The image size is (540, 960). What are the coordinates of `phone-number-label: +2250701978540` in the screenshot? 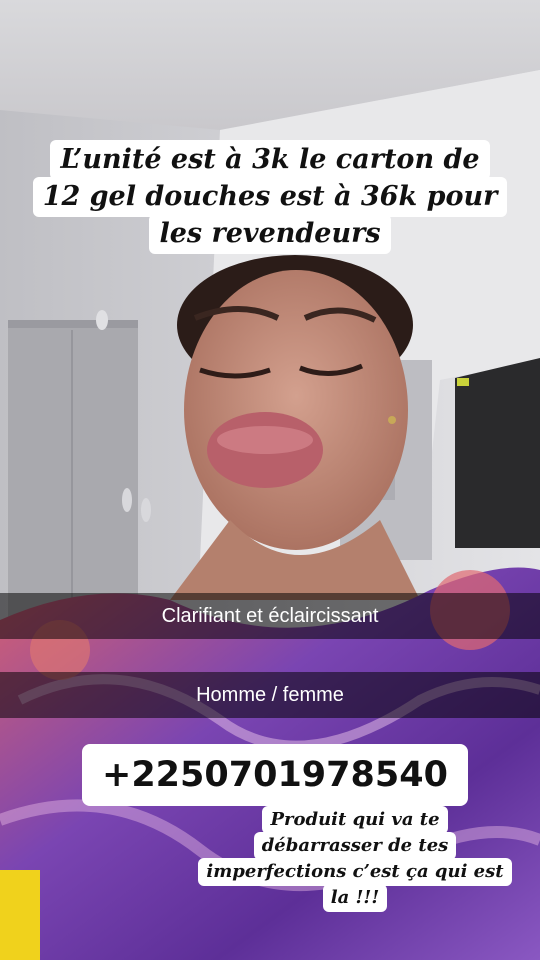 It's located at (275, 775).